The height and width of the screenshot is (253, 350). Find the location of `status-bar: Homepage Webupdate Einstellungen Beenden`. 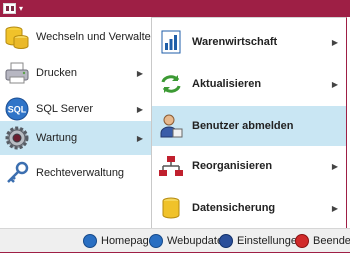

status-bar: Homepage Webupdate Einstellungen Beenden is located at coordinates (175, 240).